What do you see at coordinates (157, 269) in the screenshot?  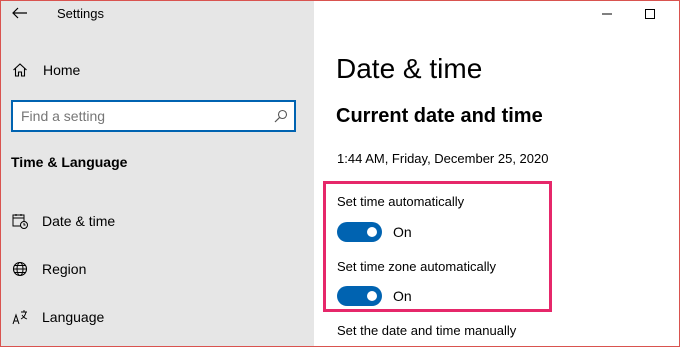 I see `sidebar-item-region: Region` at bounding box center [157, 269].